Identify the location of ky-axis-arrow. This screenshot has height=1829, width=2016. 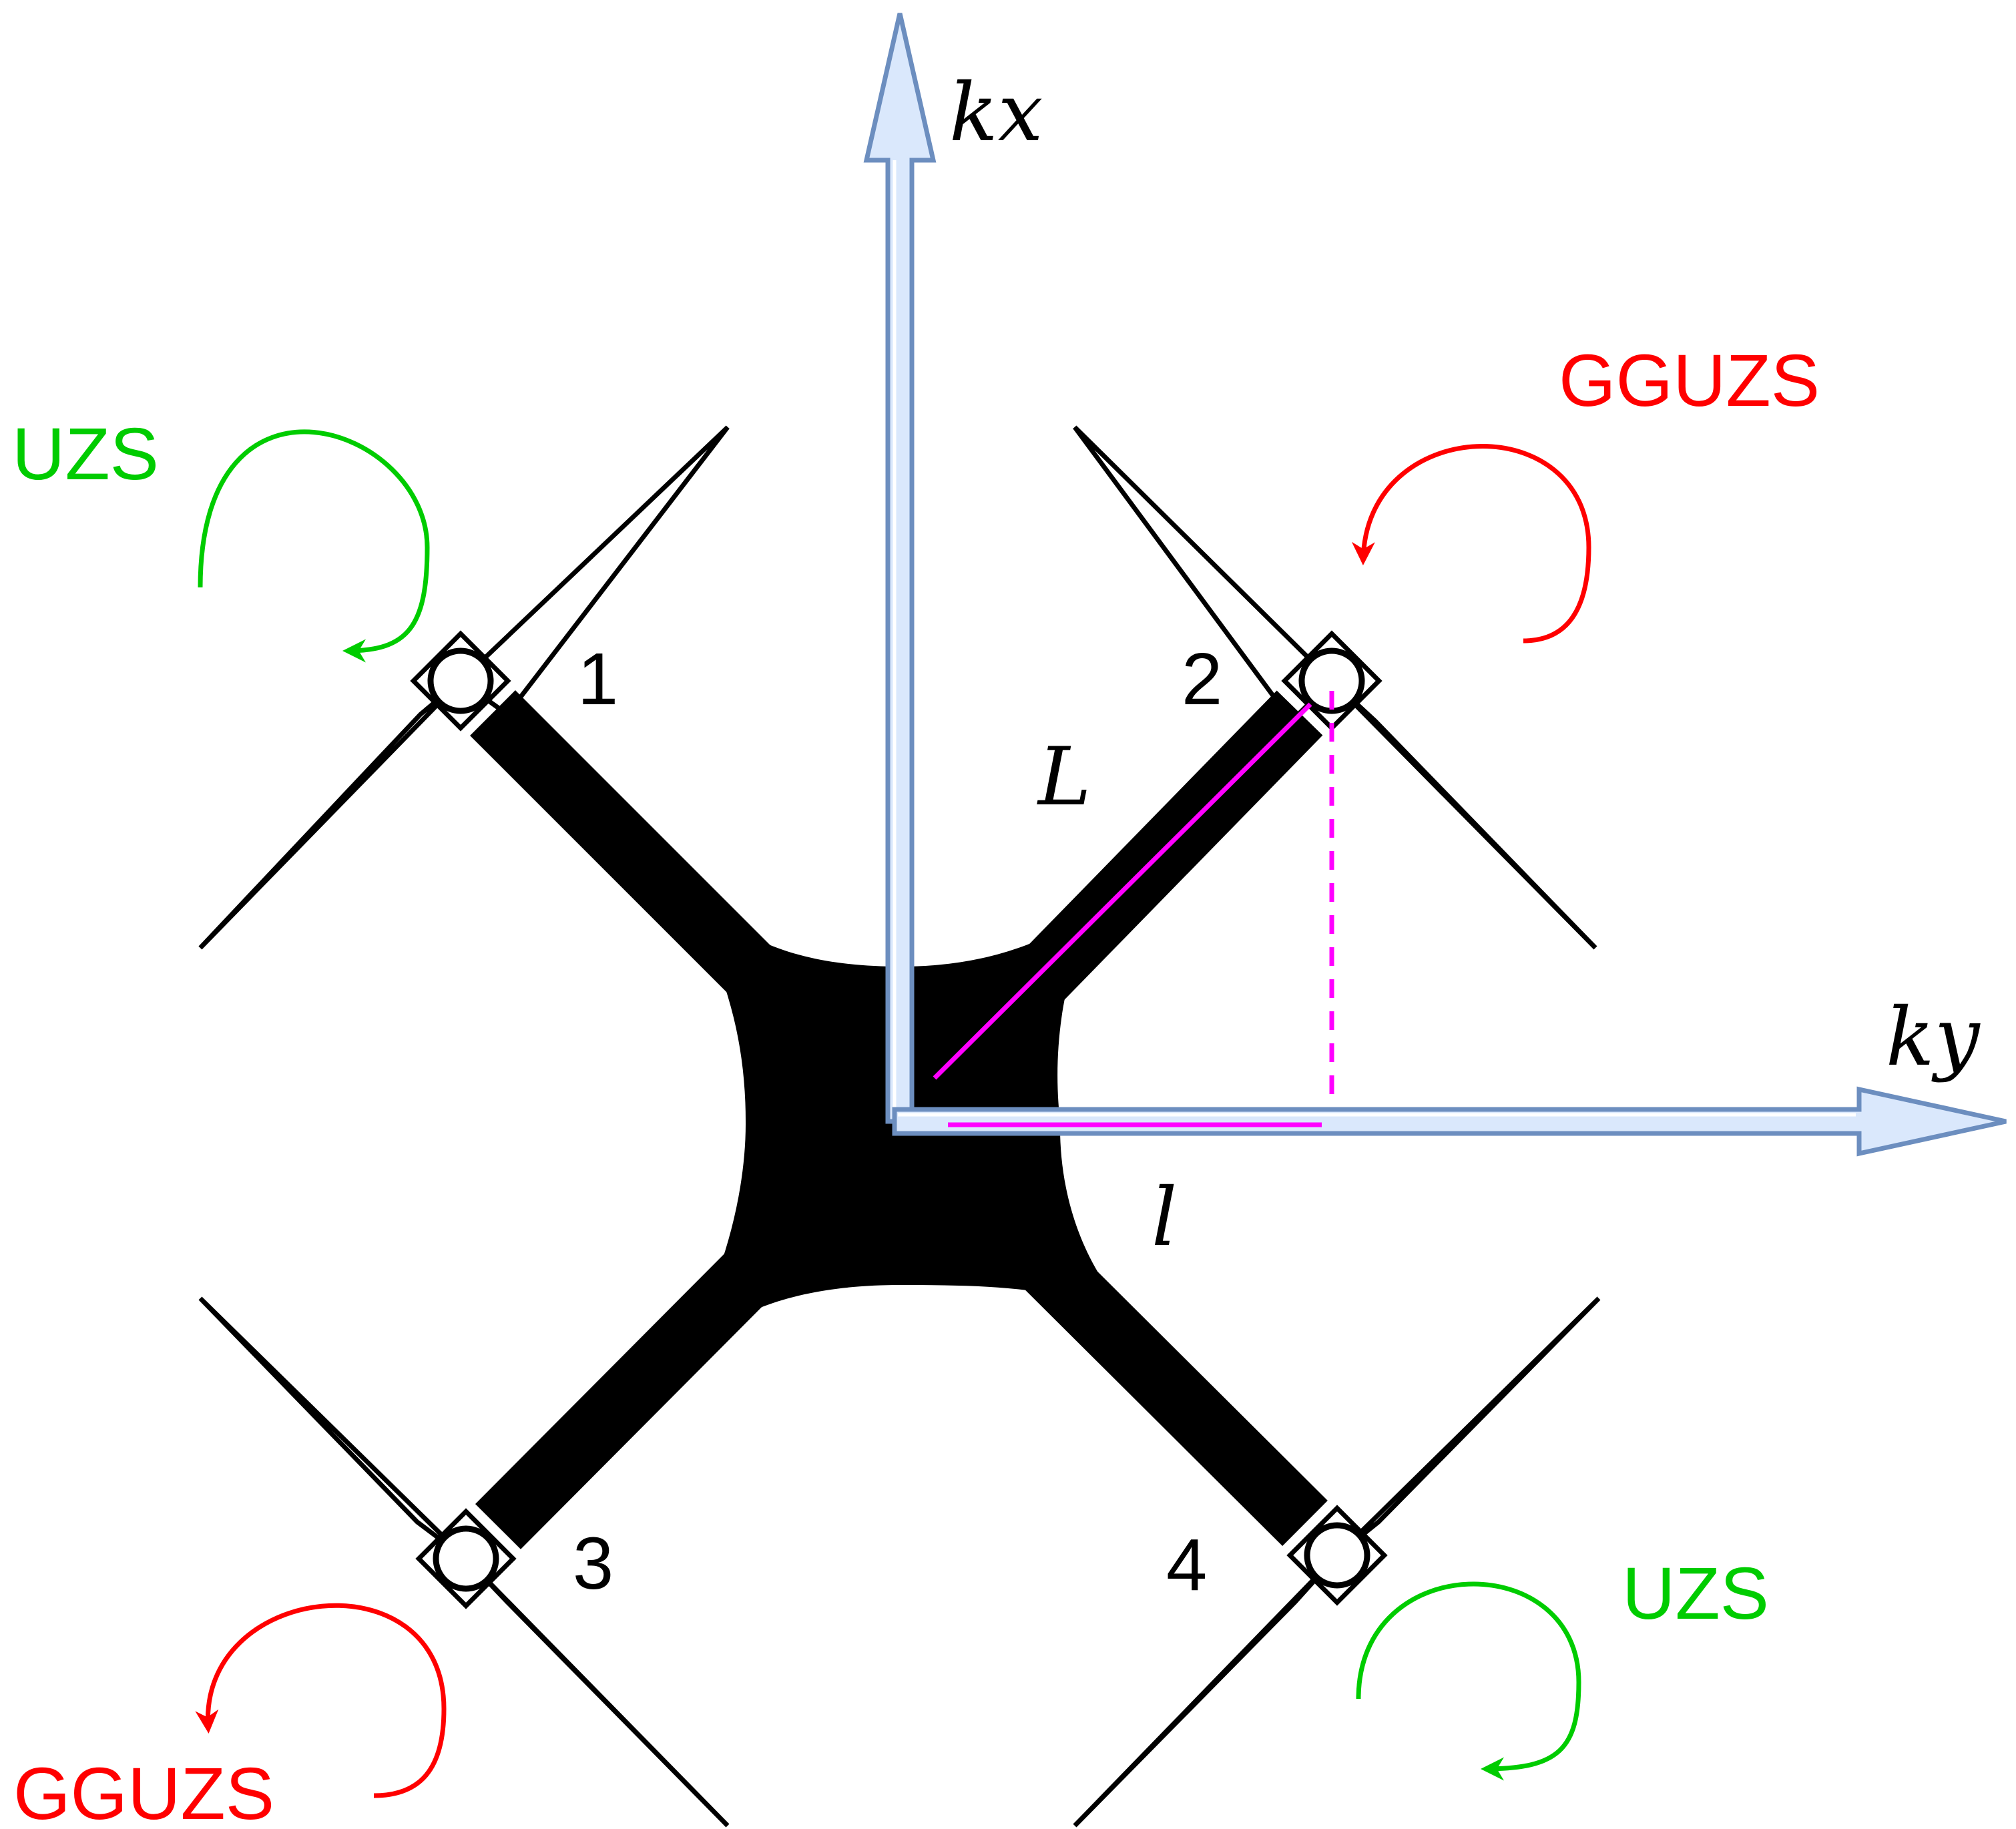
(1449, 1121).